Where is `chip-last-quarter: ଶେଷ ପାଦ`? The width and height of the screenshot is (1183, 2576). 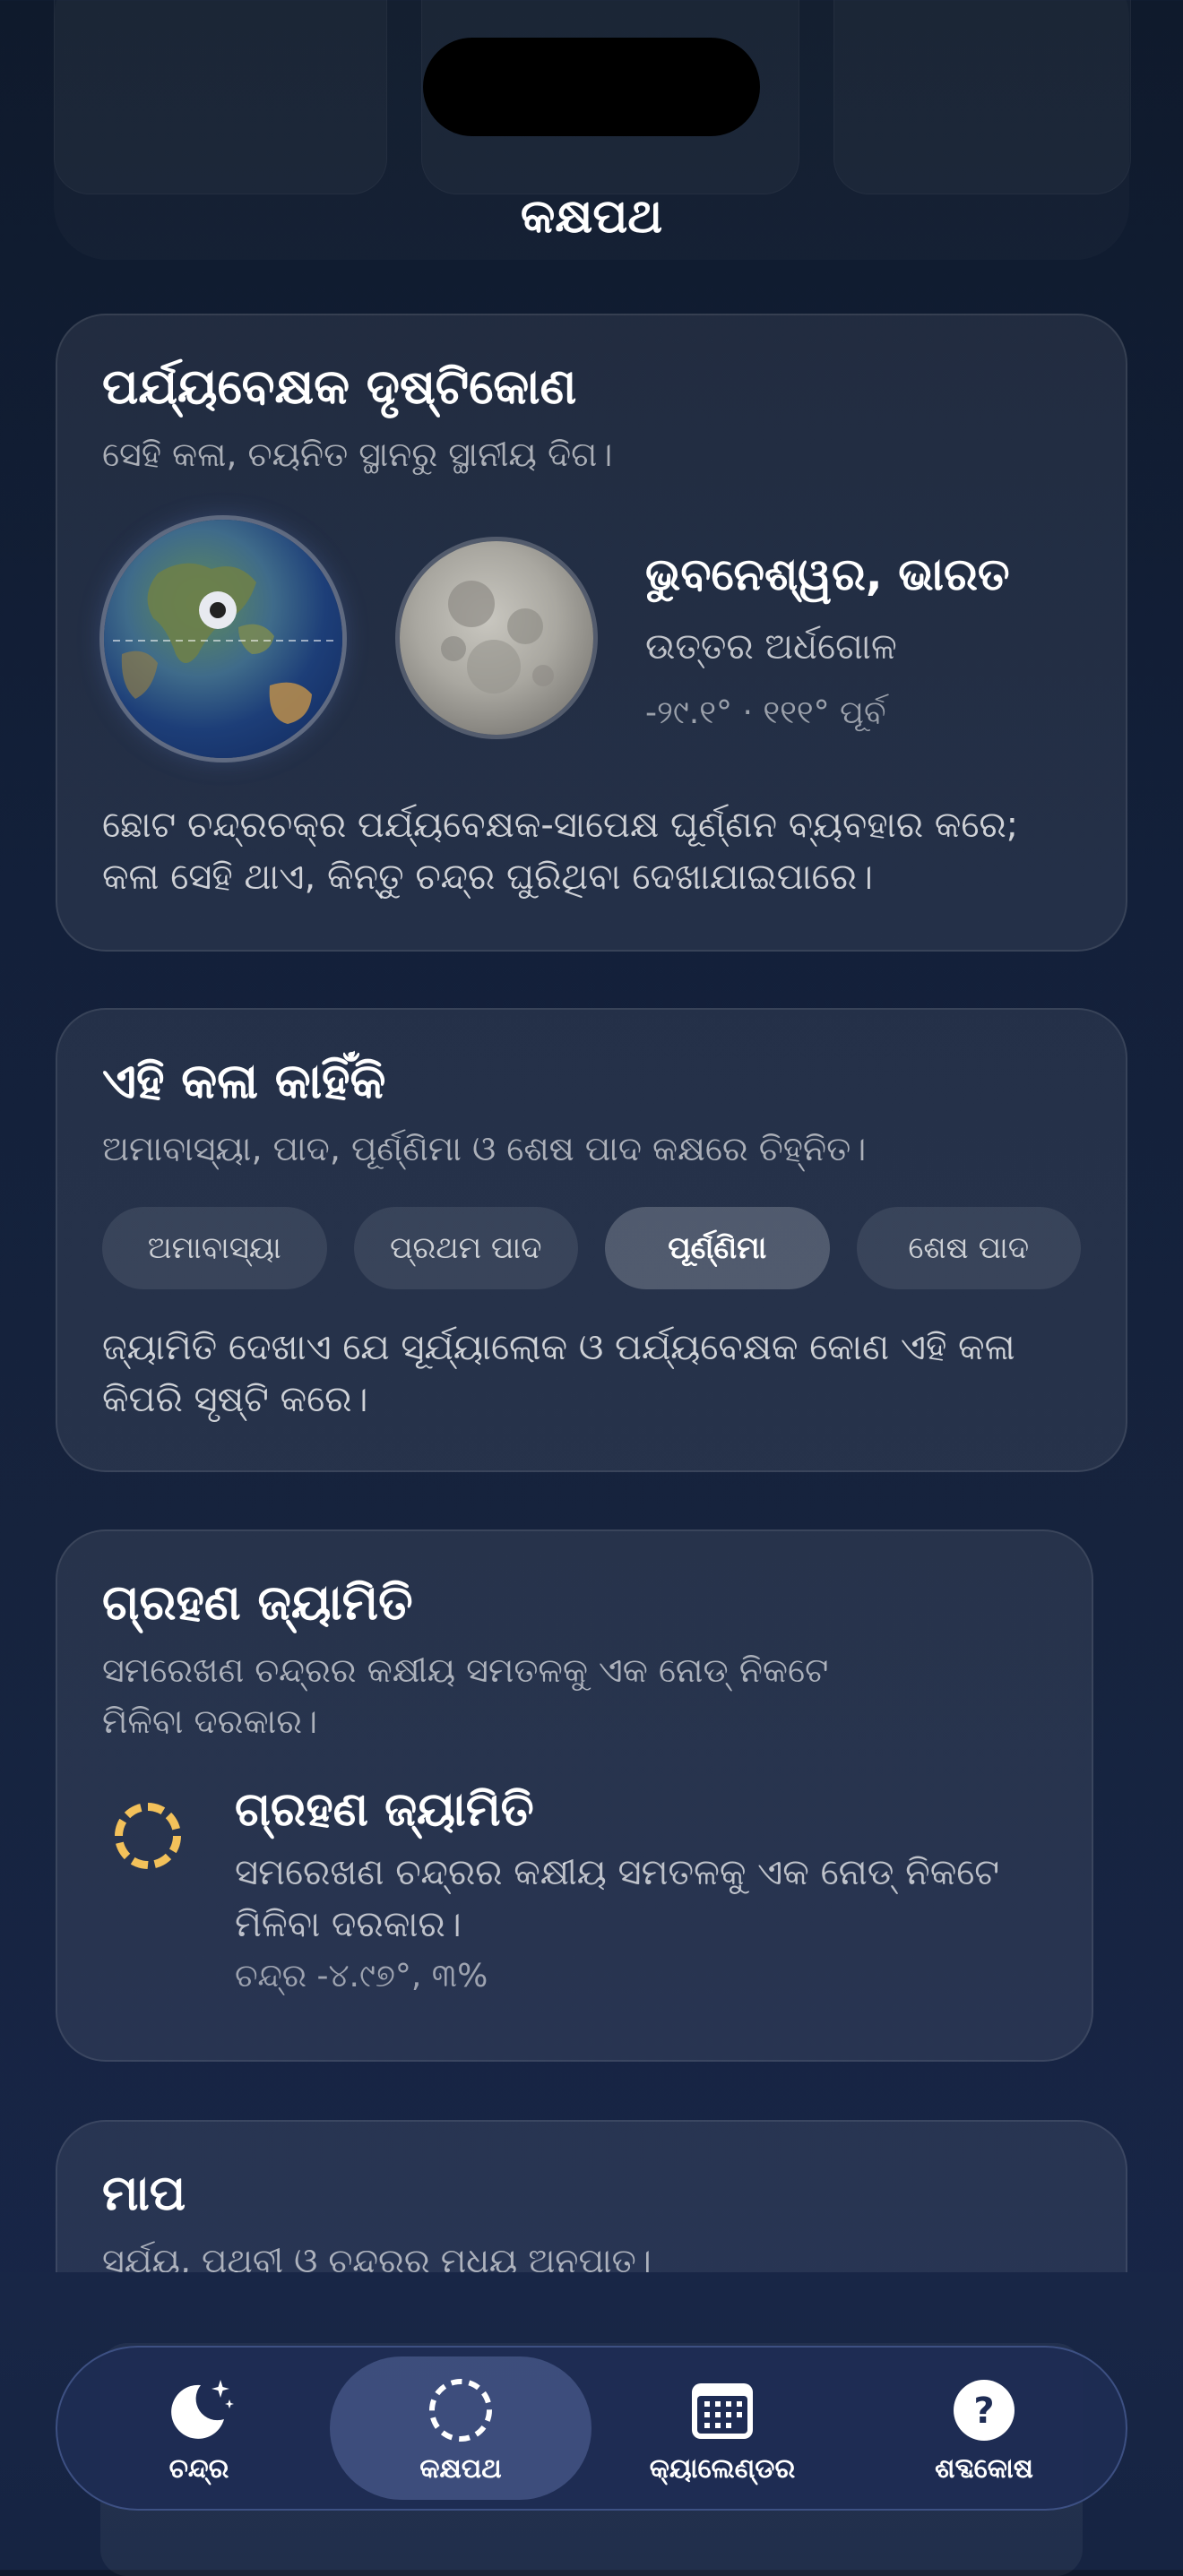 chip-last-quarter: ଶେଷ ପାଦ is located at coordinates (969, 1247).